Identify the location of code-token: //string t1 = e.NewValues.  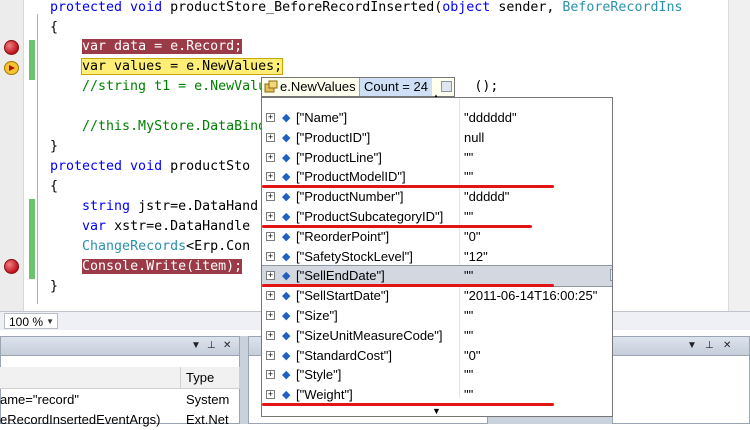
(166, 86).